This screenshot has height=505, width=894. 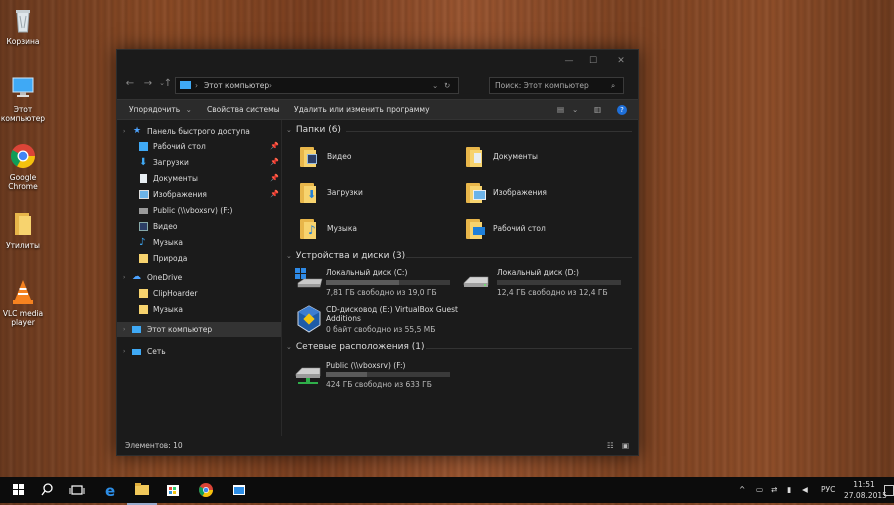 What do you see at coordinates (774, 490) in the screenshot?
I see `usb-tray-icon: ⇄` at bounding box center [774, 490].